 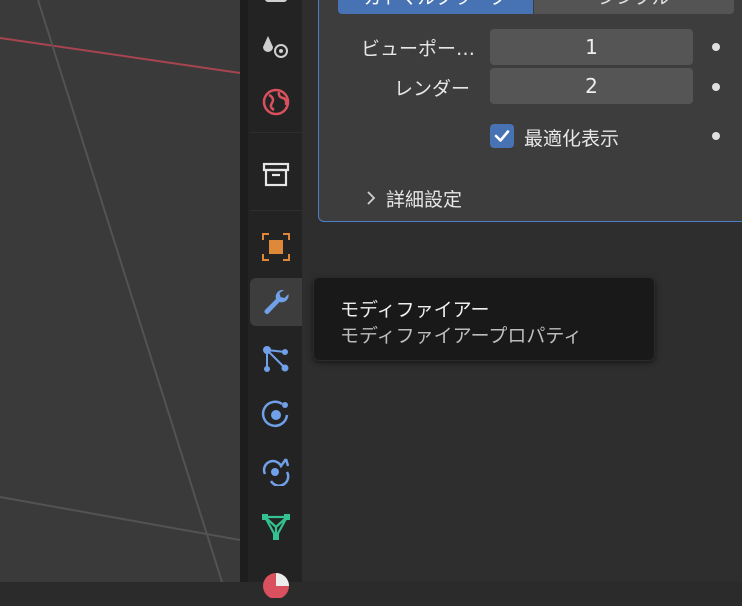 What do you see at coordinates (431, 89) in the screenshot?
I see `render-levels-label: レンダー` at bounding box center [431, 89].